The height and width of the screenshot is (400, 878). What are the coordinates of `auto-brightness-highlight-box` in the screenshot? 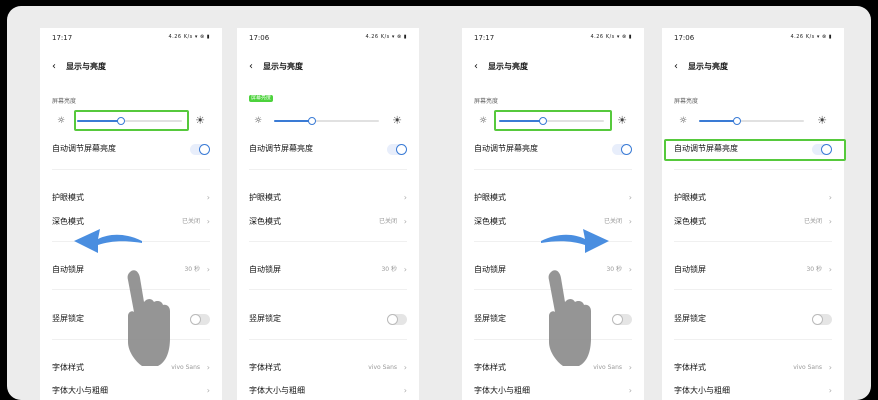 It's located at (755, 150).